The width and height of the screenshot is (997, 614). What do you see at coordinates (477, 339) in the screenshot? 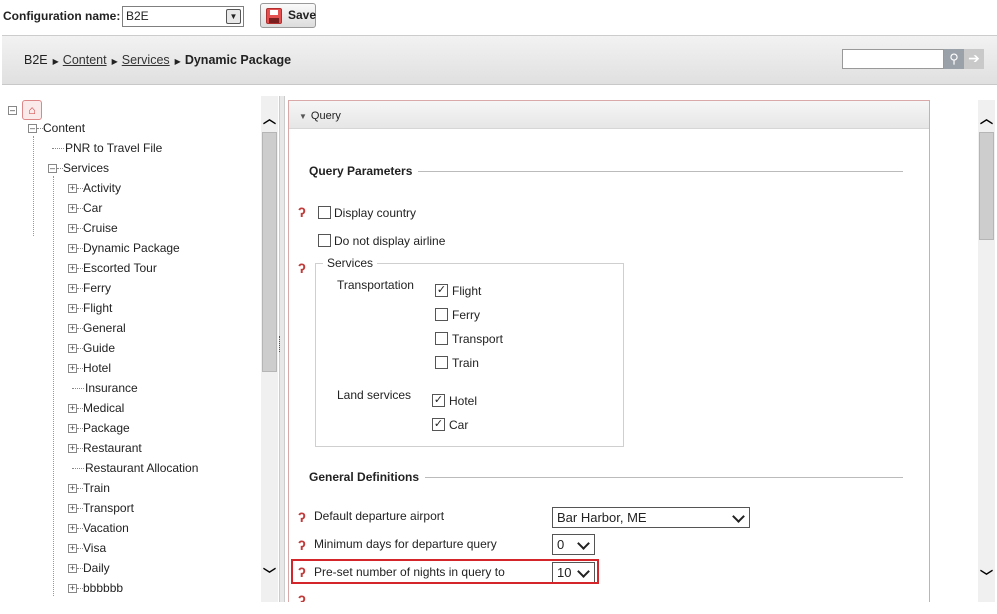
I see `transport-label: Transport` at bounding box center [477, 339].